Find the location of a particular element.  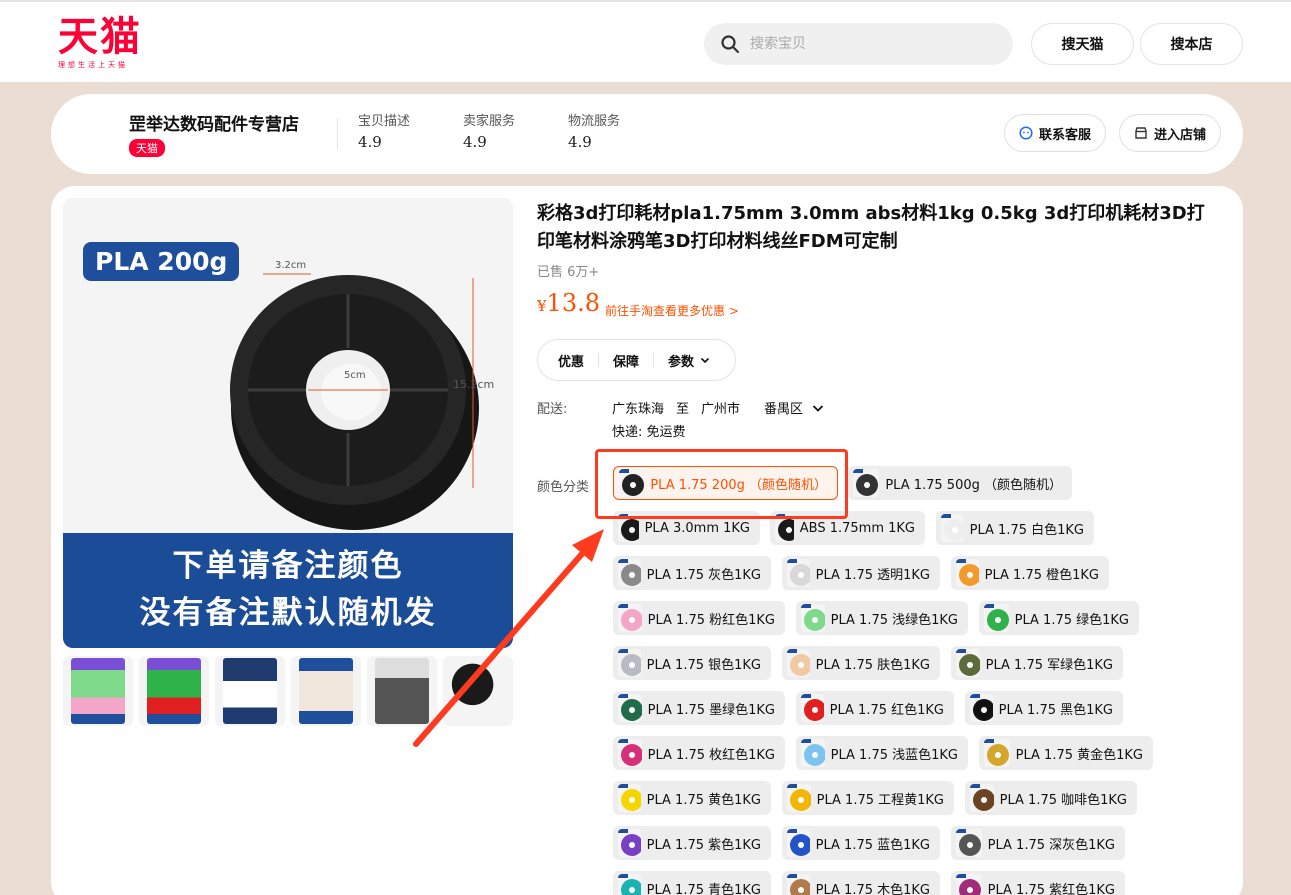

sku-option: PLA 1.75 白色1KG is located at coordinates (1015, 528).